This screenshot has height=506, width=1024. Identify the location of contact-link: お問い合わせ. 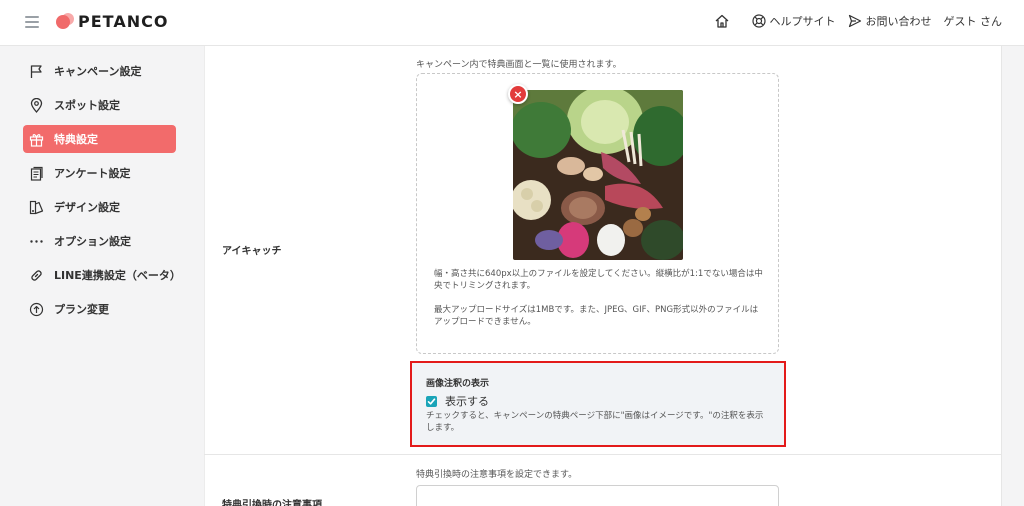
(890, 21).